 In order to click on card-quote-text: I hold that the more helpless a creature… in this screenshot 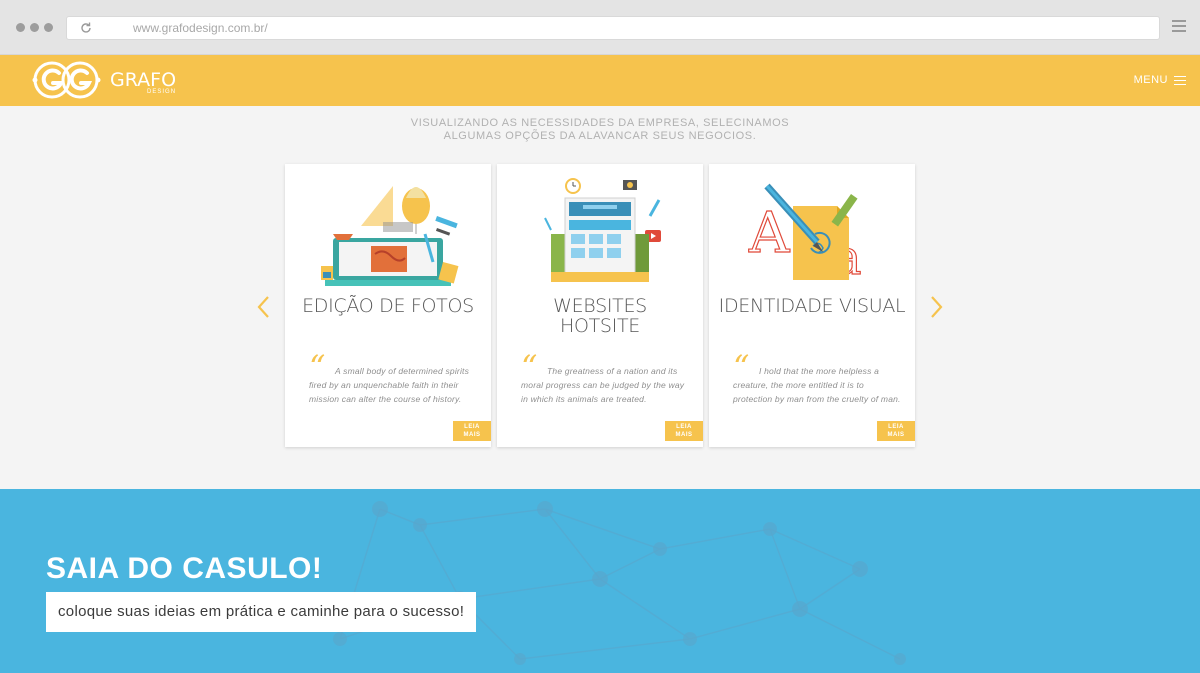, I will do `click(817, 385)`.